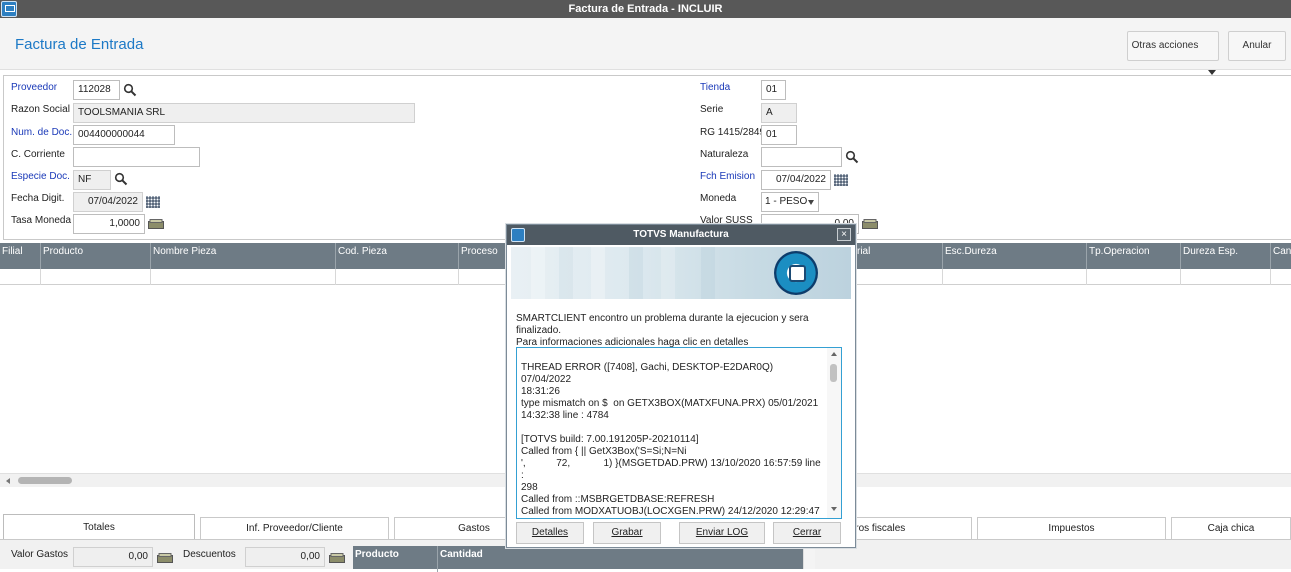  I want to click on moneda-value: 1 - PESO, so click(786, 201).